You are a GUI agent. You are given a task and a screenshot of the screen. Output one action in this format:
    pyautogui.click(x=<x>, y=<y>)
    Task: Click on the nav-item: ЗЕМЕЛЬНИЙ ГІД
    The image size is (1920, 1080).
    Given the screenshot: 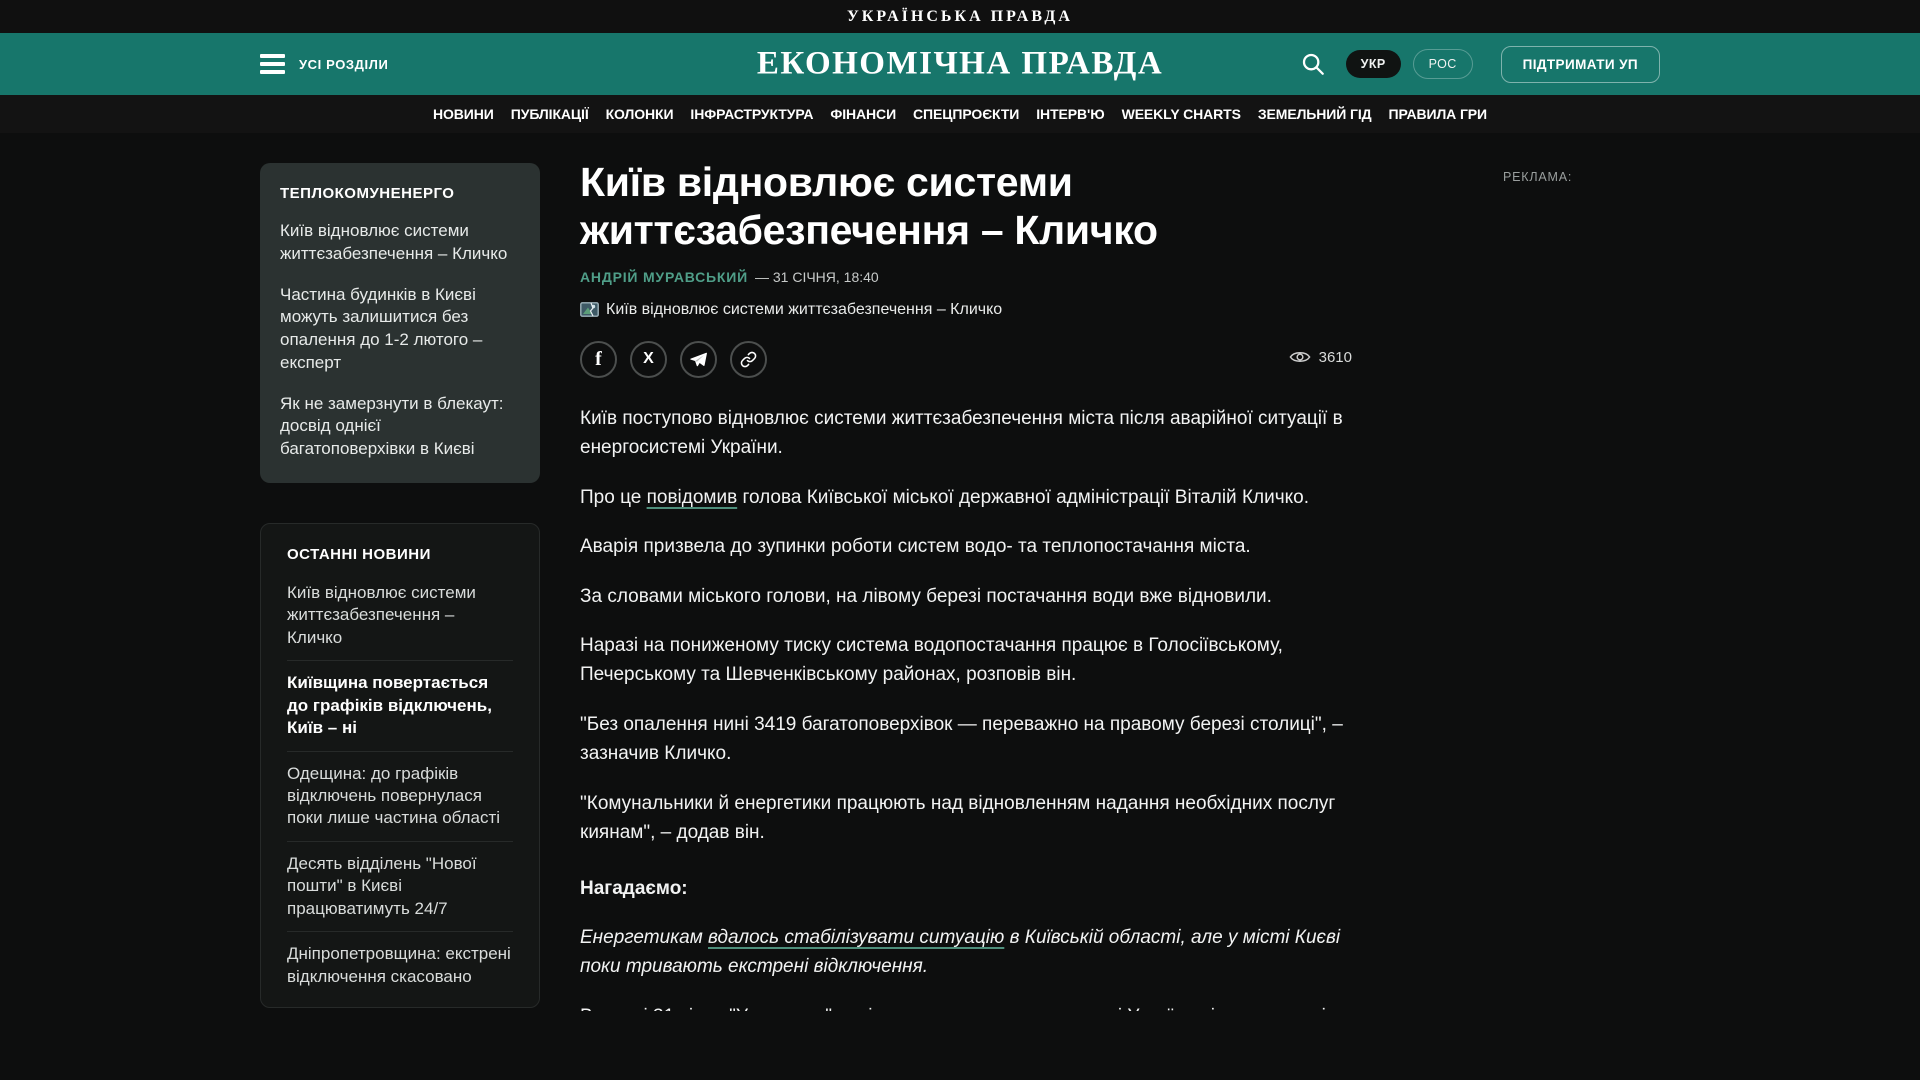 What is the action you would take?
    pyautogui.click(x=1315, y=114)
    